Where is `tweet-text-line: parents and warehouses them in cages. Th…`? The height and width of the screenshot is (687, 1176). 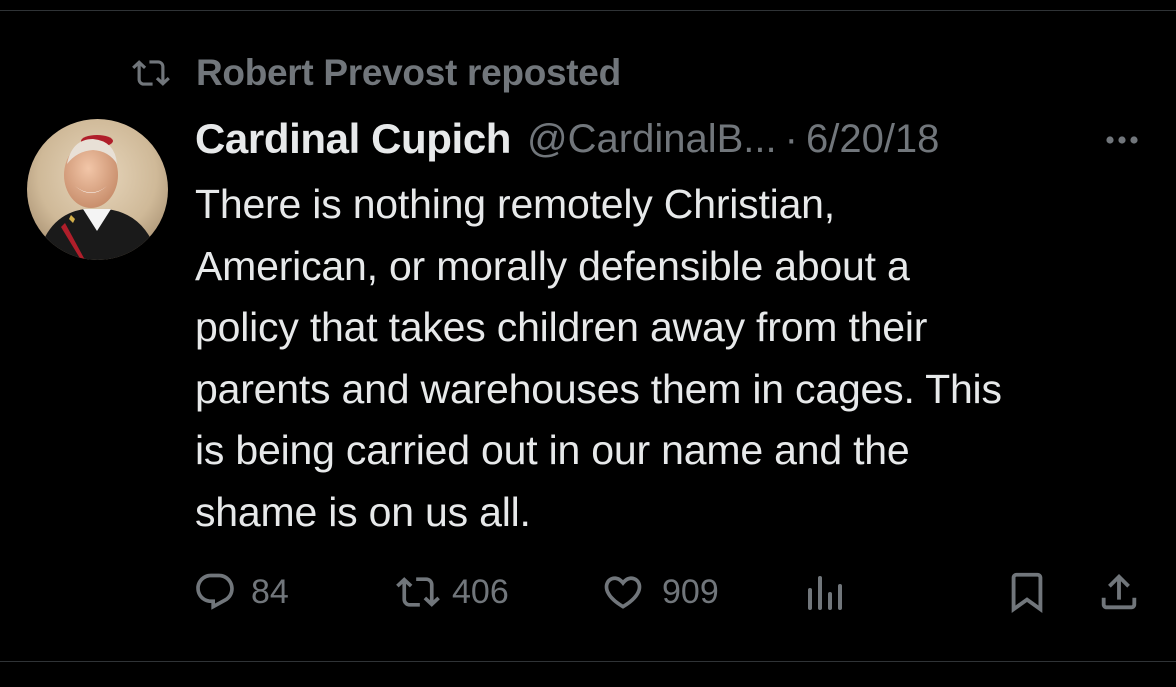
tweet-text-line: parents and warehouses them in cages. Th… is located at coordinates (598, 388).